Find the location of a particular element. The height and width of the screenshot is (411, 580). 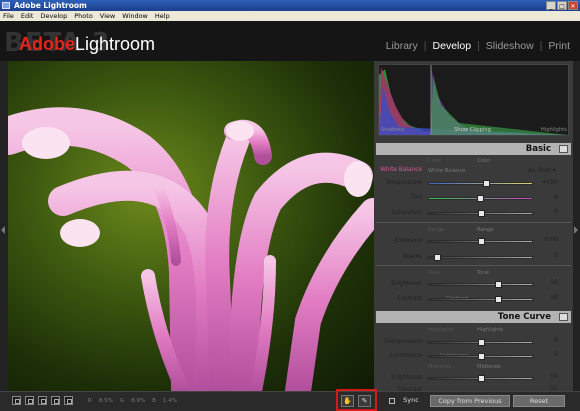

compression-value: 0 is located at coordinates (546, 340).